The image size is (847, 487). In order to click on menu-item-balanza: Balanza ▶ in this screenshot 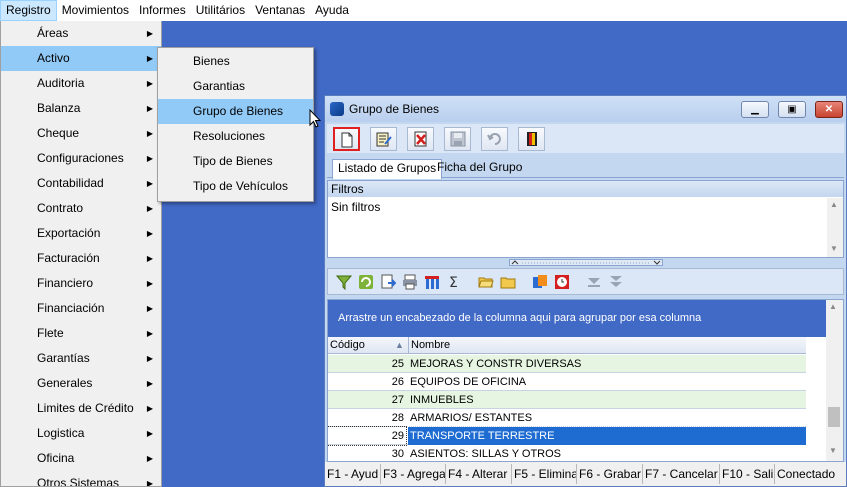, I will do `click(81, 108)`.